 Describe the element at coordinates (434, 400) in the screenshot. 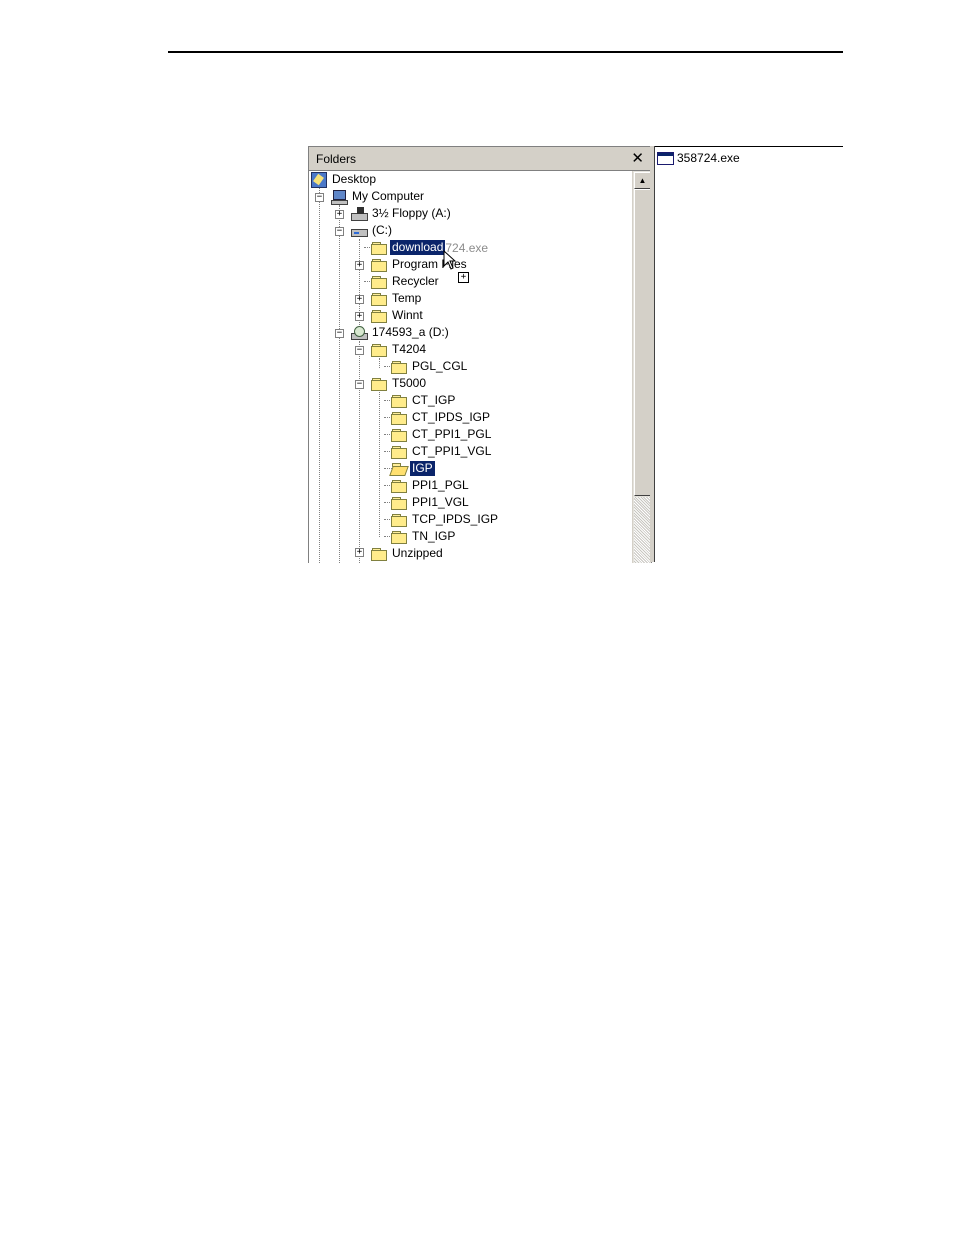

I see `tree-item-label: CT_IGP` at that location.